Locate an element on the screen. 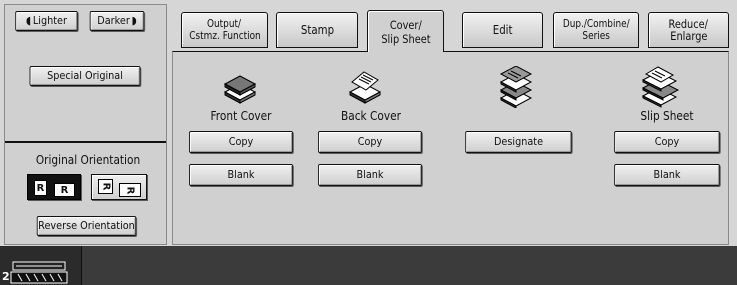 The width and height of the screenshot is (737, 285). slip-sheet-label: Slip Sheet is located at coordinates (667, 116).